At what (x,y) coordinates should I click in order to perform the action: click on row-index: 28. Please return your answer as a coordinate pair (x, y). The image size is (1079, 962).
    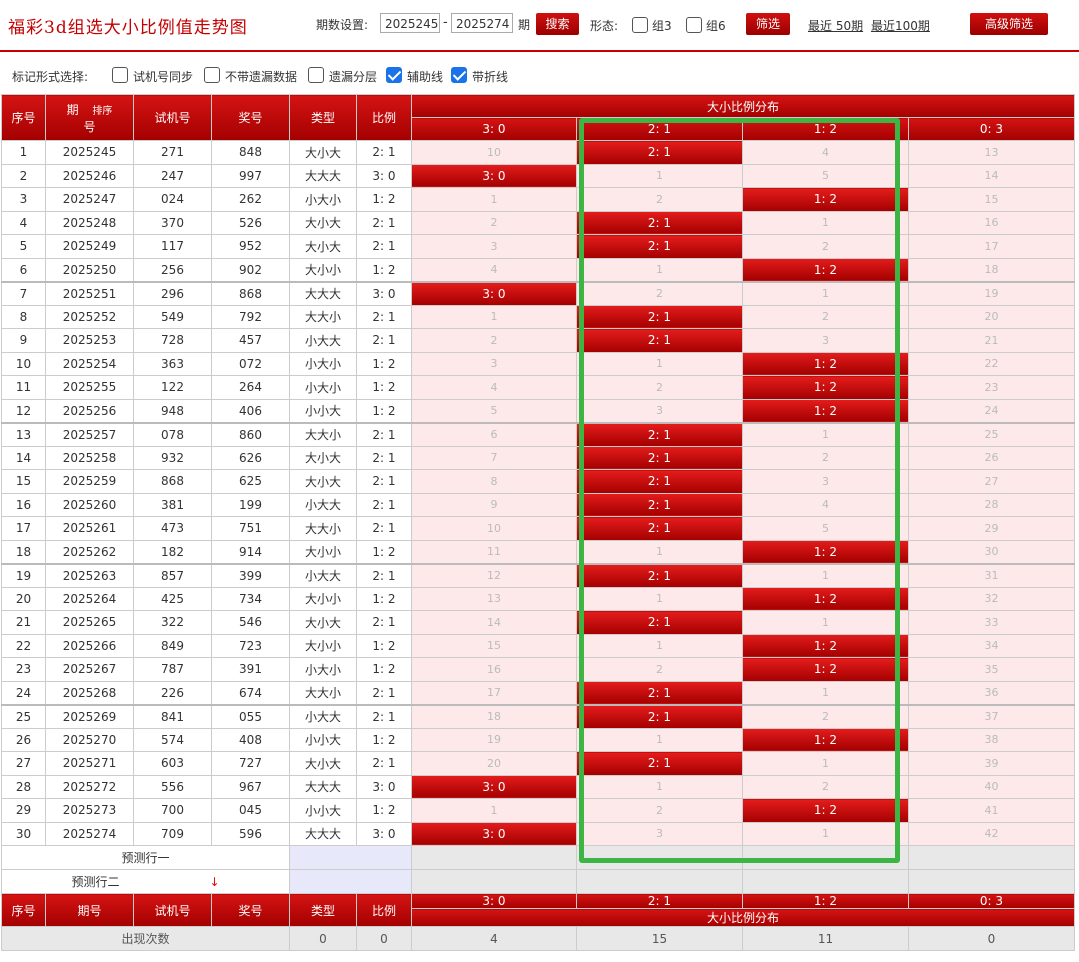
    Looking at the image, I should click on (23, 786).